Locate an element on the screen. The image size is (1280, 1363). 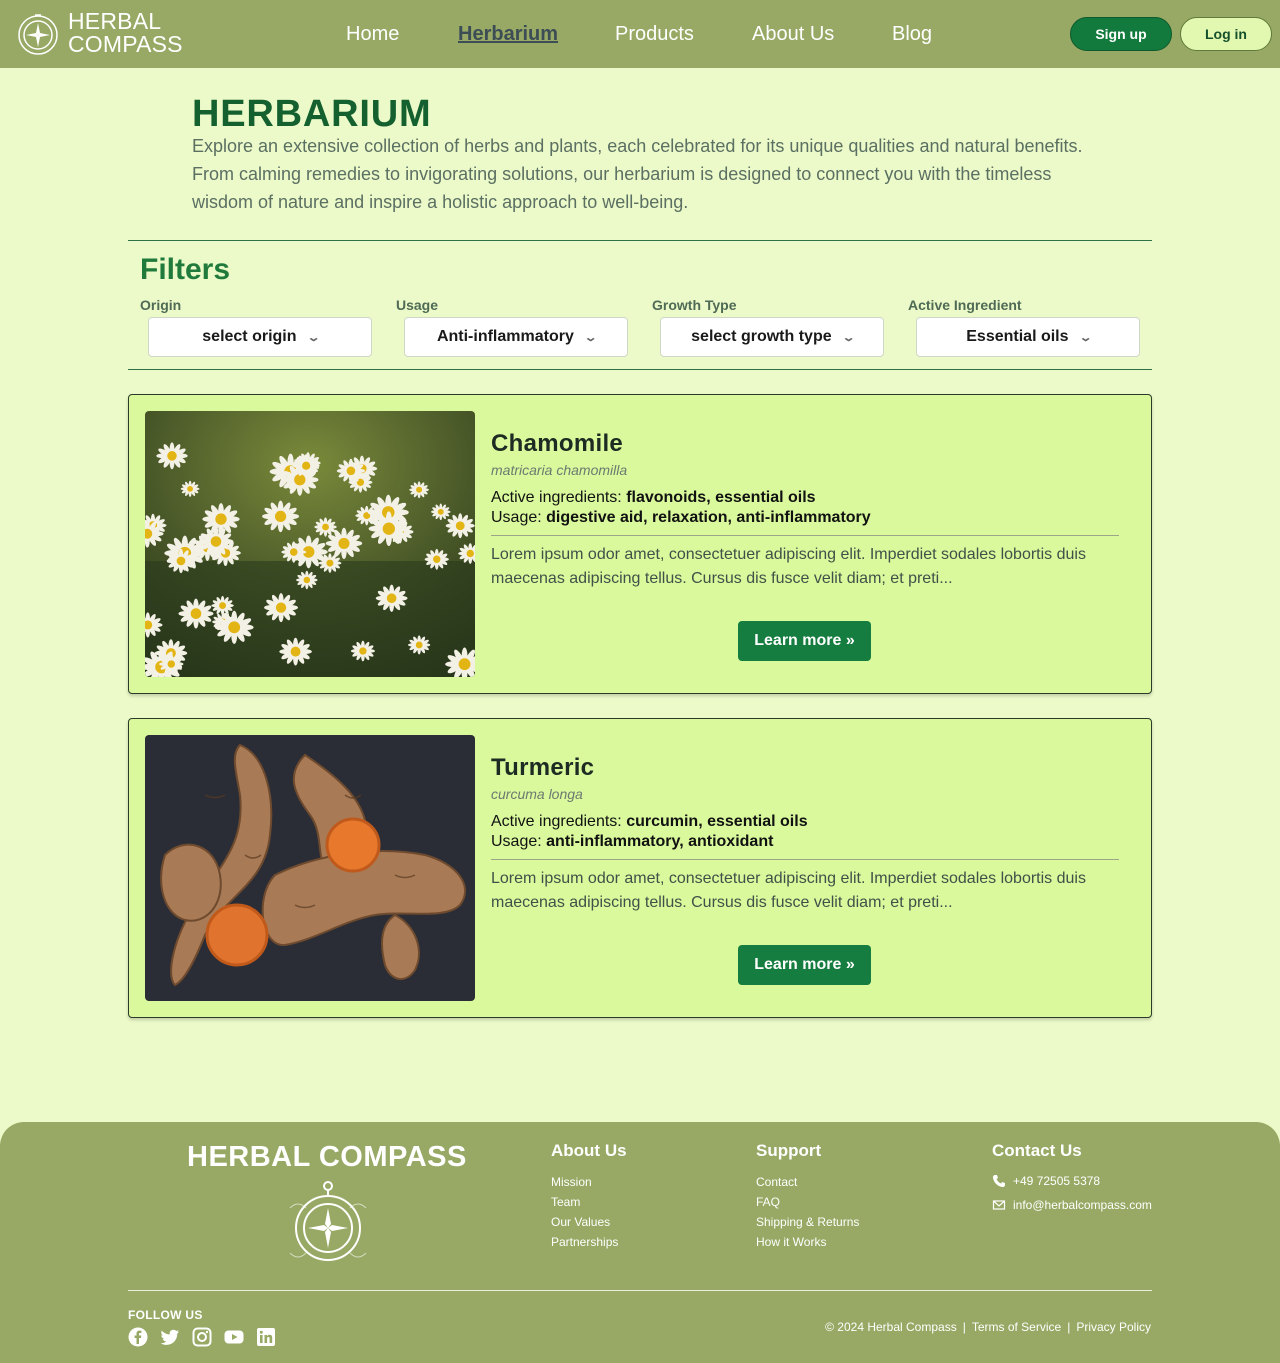
footer-link-faq: FAQ is located at coordinates (768, 1202).